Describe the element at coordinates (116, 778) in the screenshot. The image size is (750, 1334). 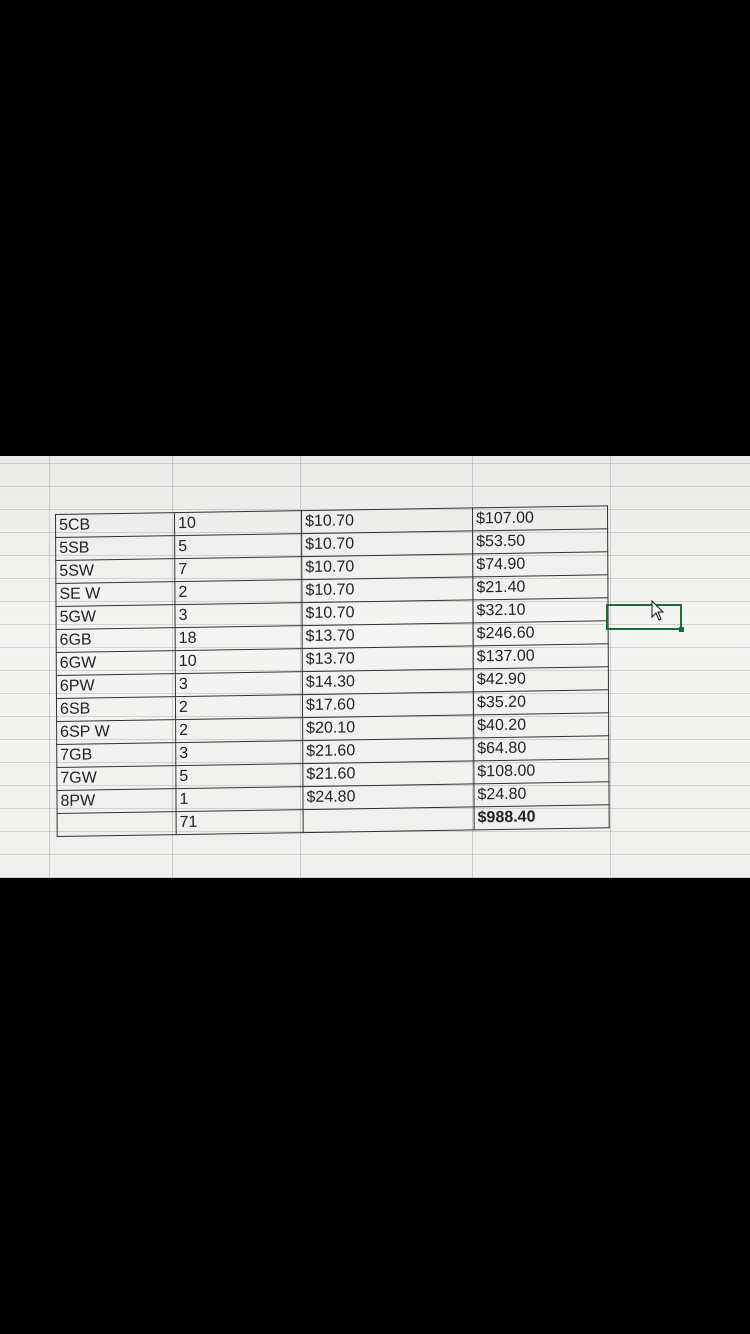
I see `item-code-cell: 7GW` at that location.